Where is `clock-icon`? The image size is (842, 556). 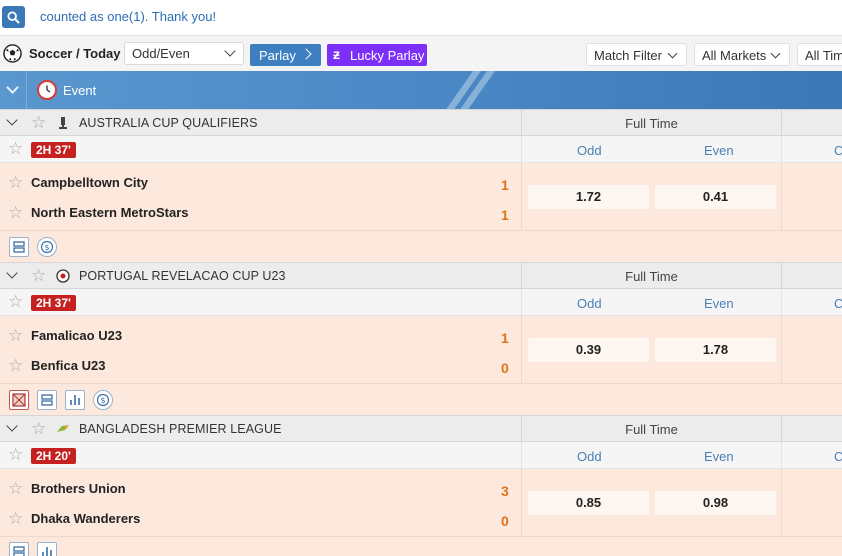
clock-icon is located at coordinates (47, 90).